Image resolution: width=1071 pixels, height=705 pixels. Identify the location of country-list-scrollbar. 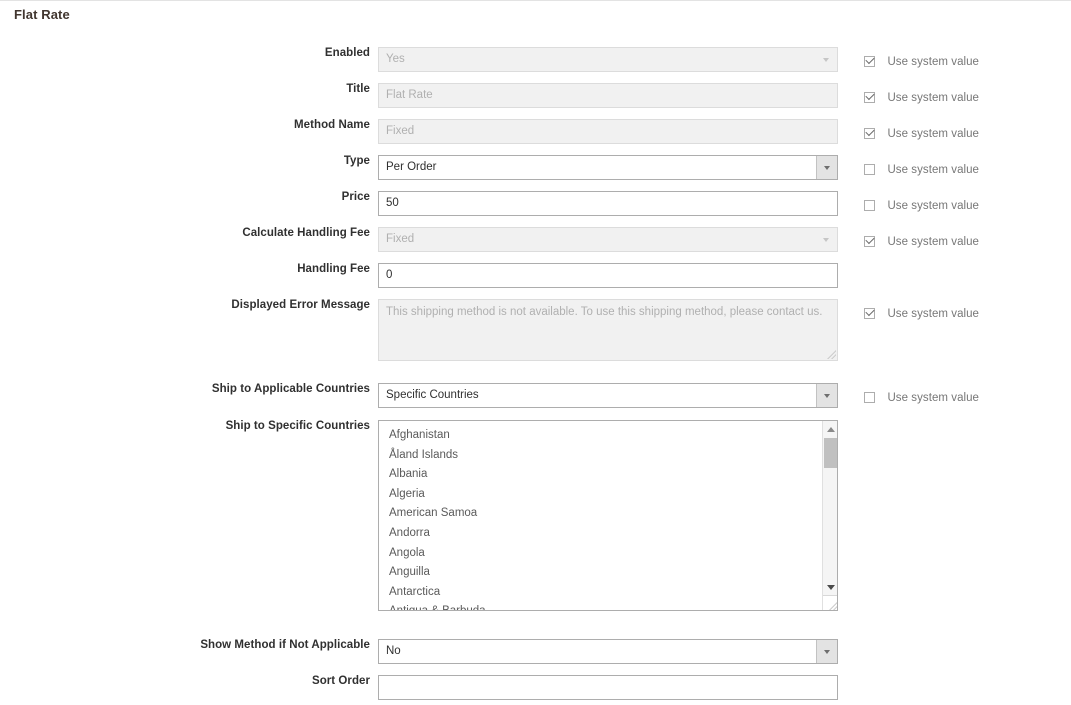
(829, 515).